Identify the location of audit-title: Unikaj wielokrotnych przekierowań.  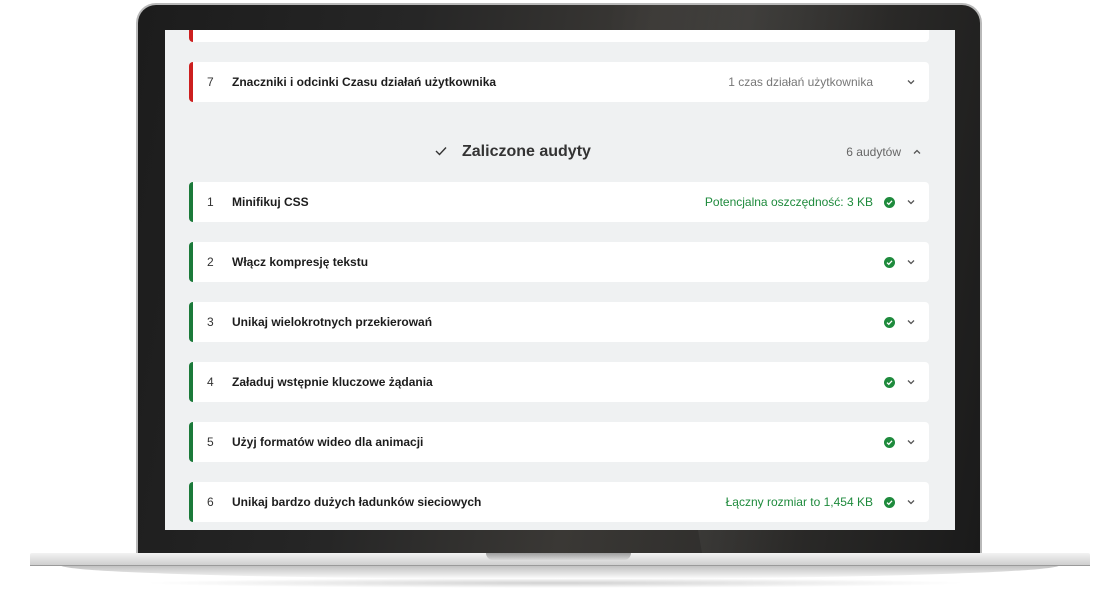
(332, 322).